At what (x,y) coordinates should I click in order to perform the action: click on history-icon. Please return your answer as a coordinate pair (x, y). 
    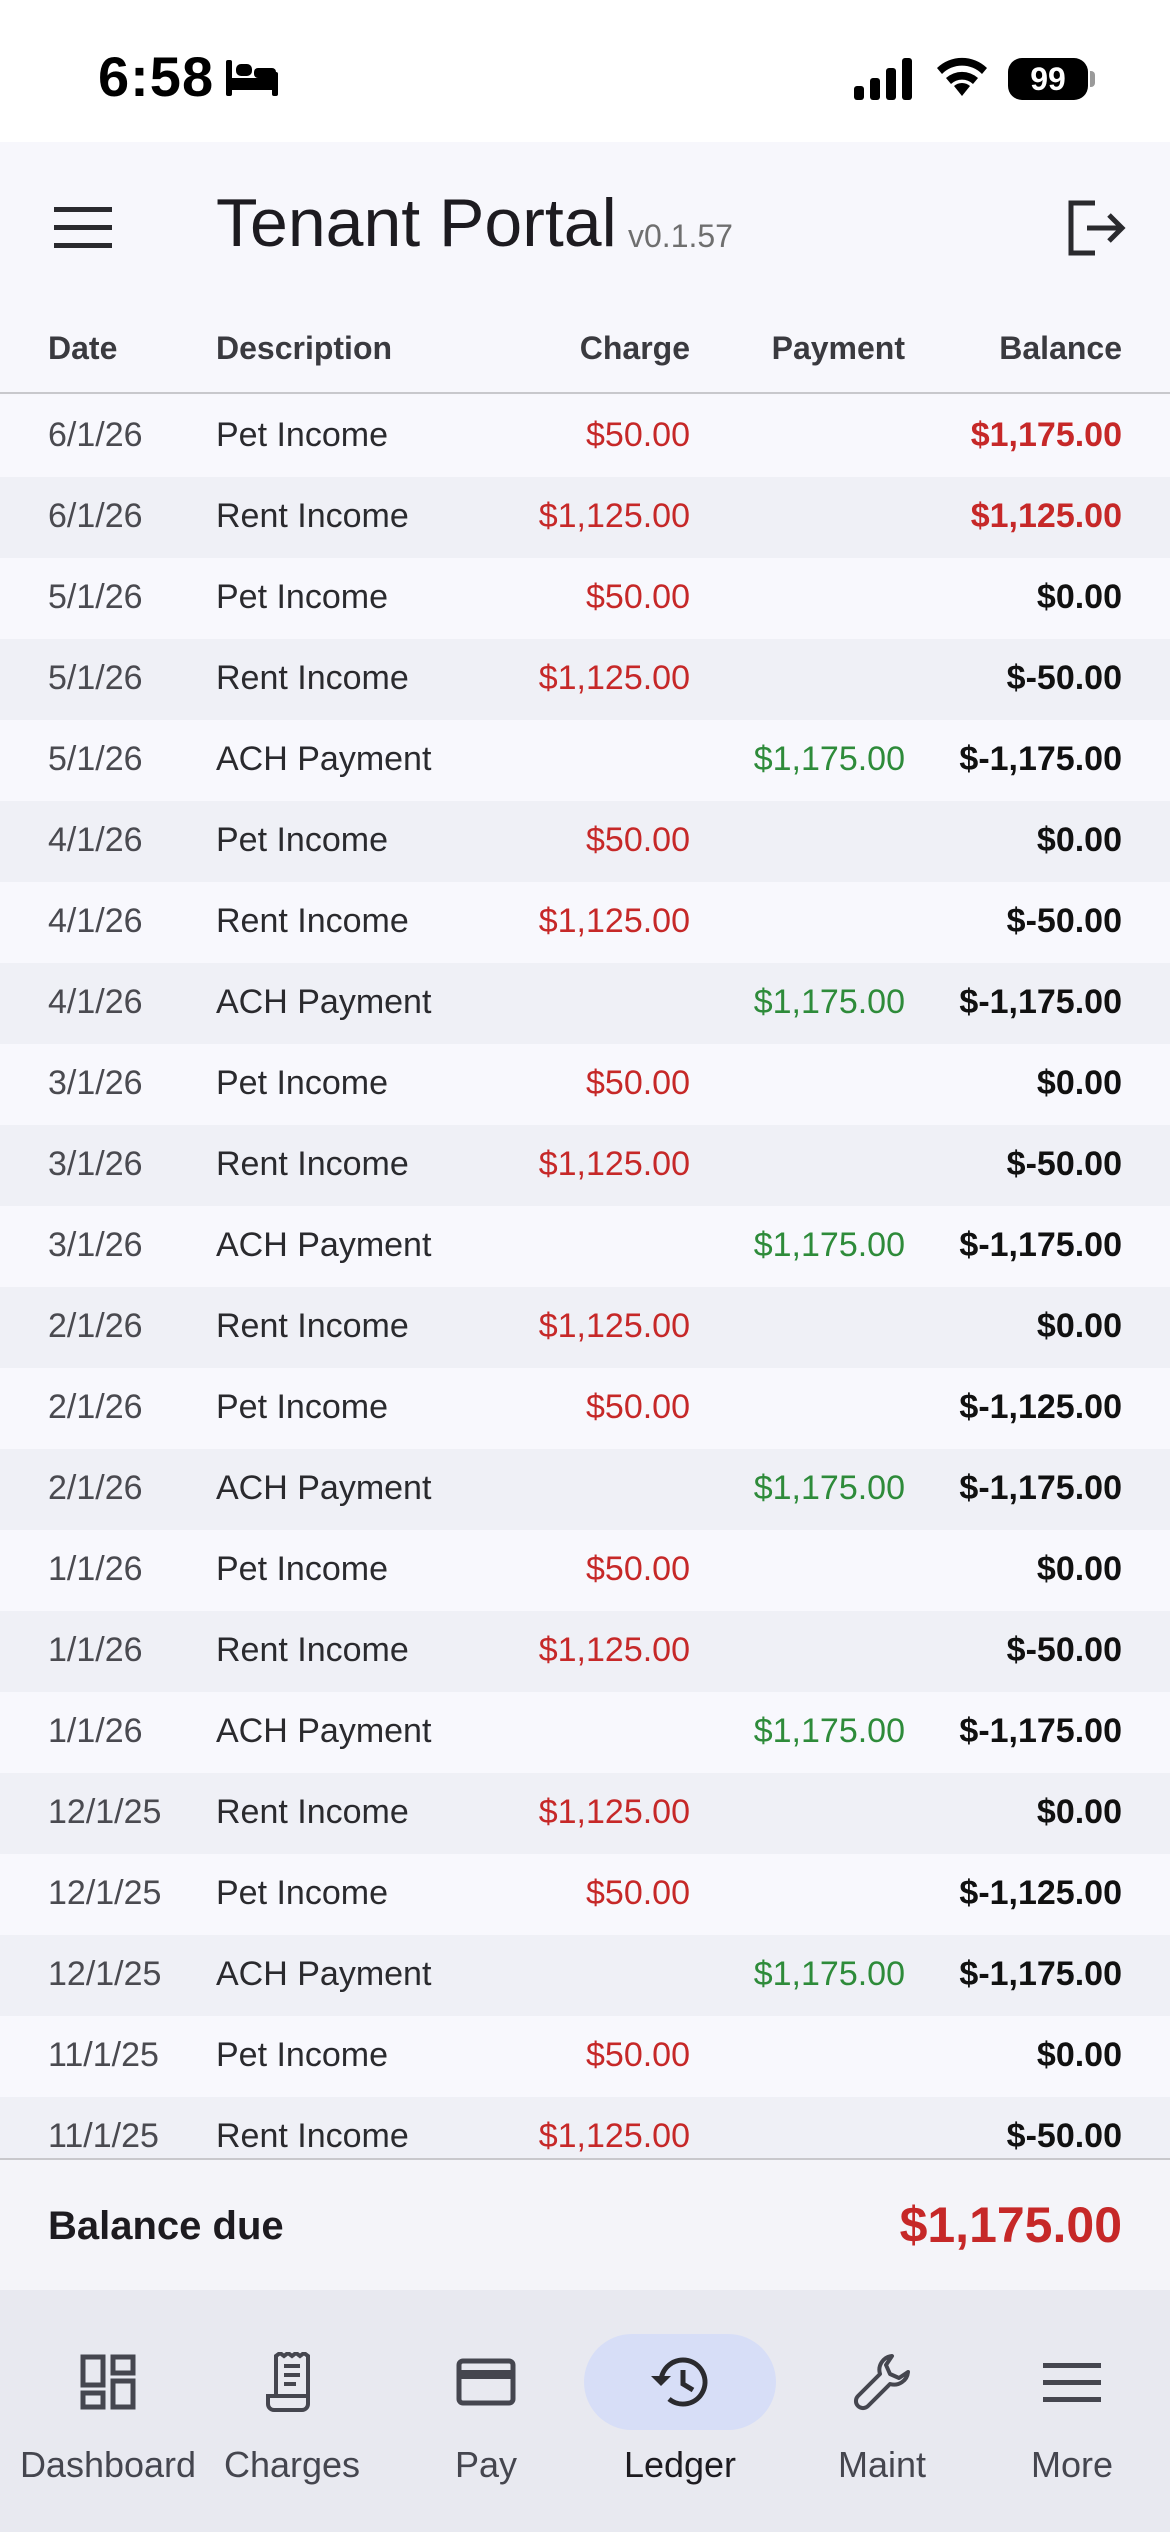
    Looking at the image, I should click on (679, 2382).